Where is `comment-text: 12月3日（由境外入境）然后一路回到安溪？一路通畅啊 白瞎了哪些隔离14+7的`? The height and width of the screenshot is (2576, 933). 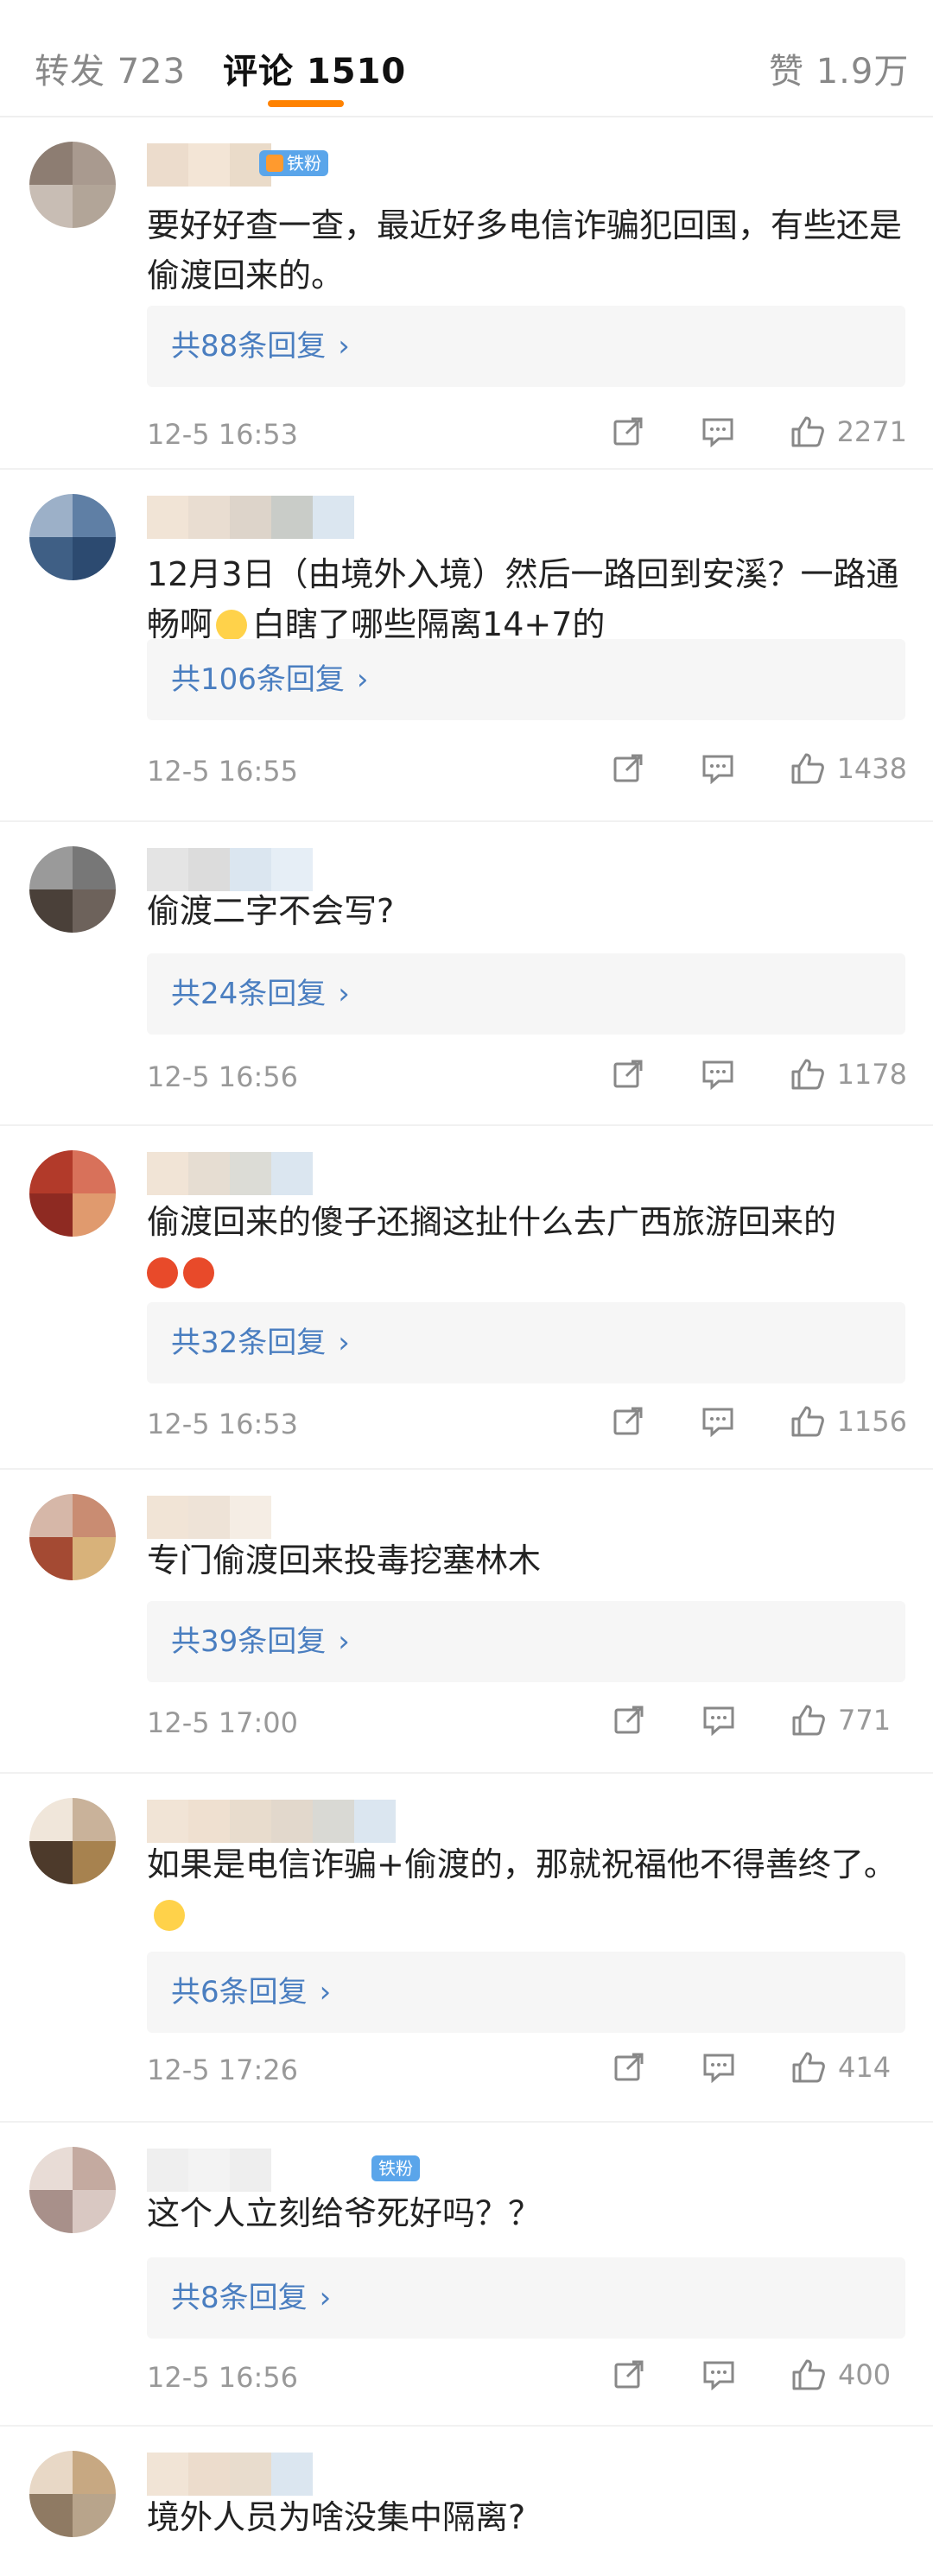 comment-text: 12月3日（由境外入境）然后一路回到安溪？一路通畅啊 白瞎了哪些隔离14+7的 is located at coordinates (523, 599).